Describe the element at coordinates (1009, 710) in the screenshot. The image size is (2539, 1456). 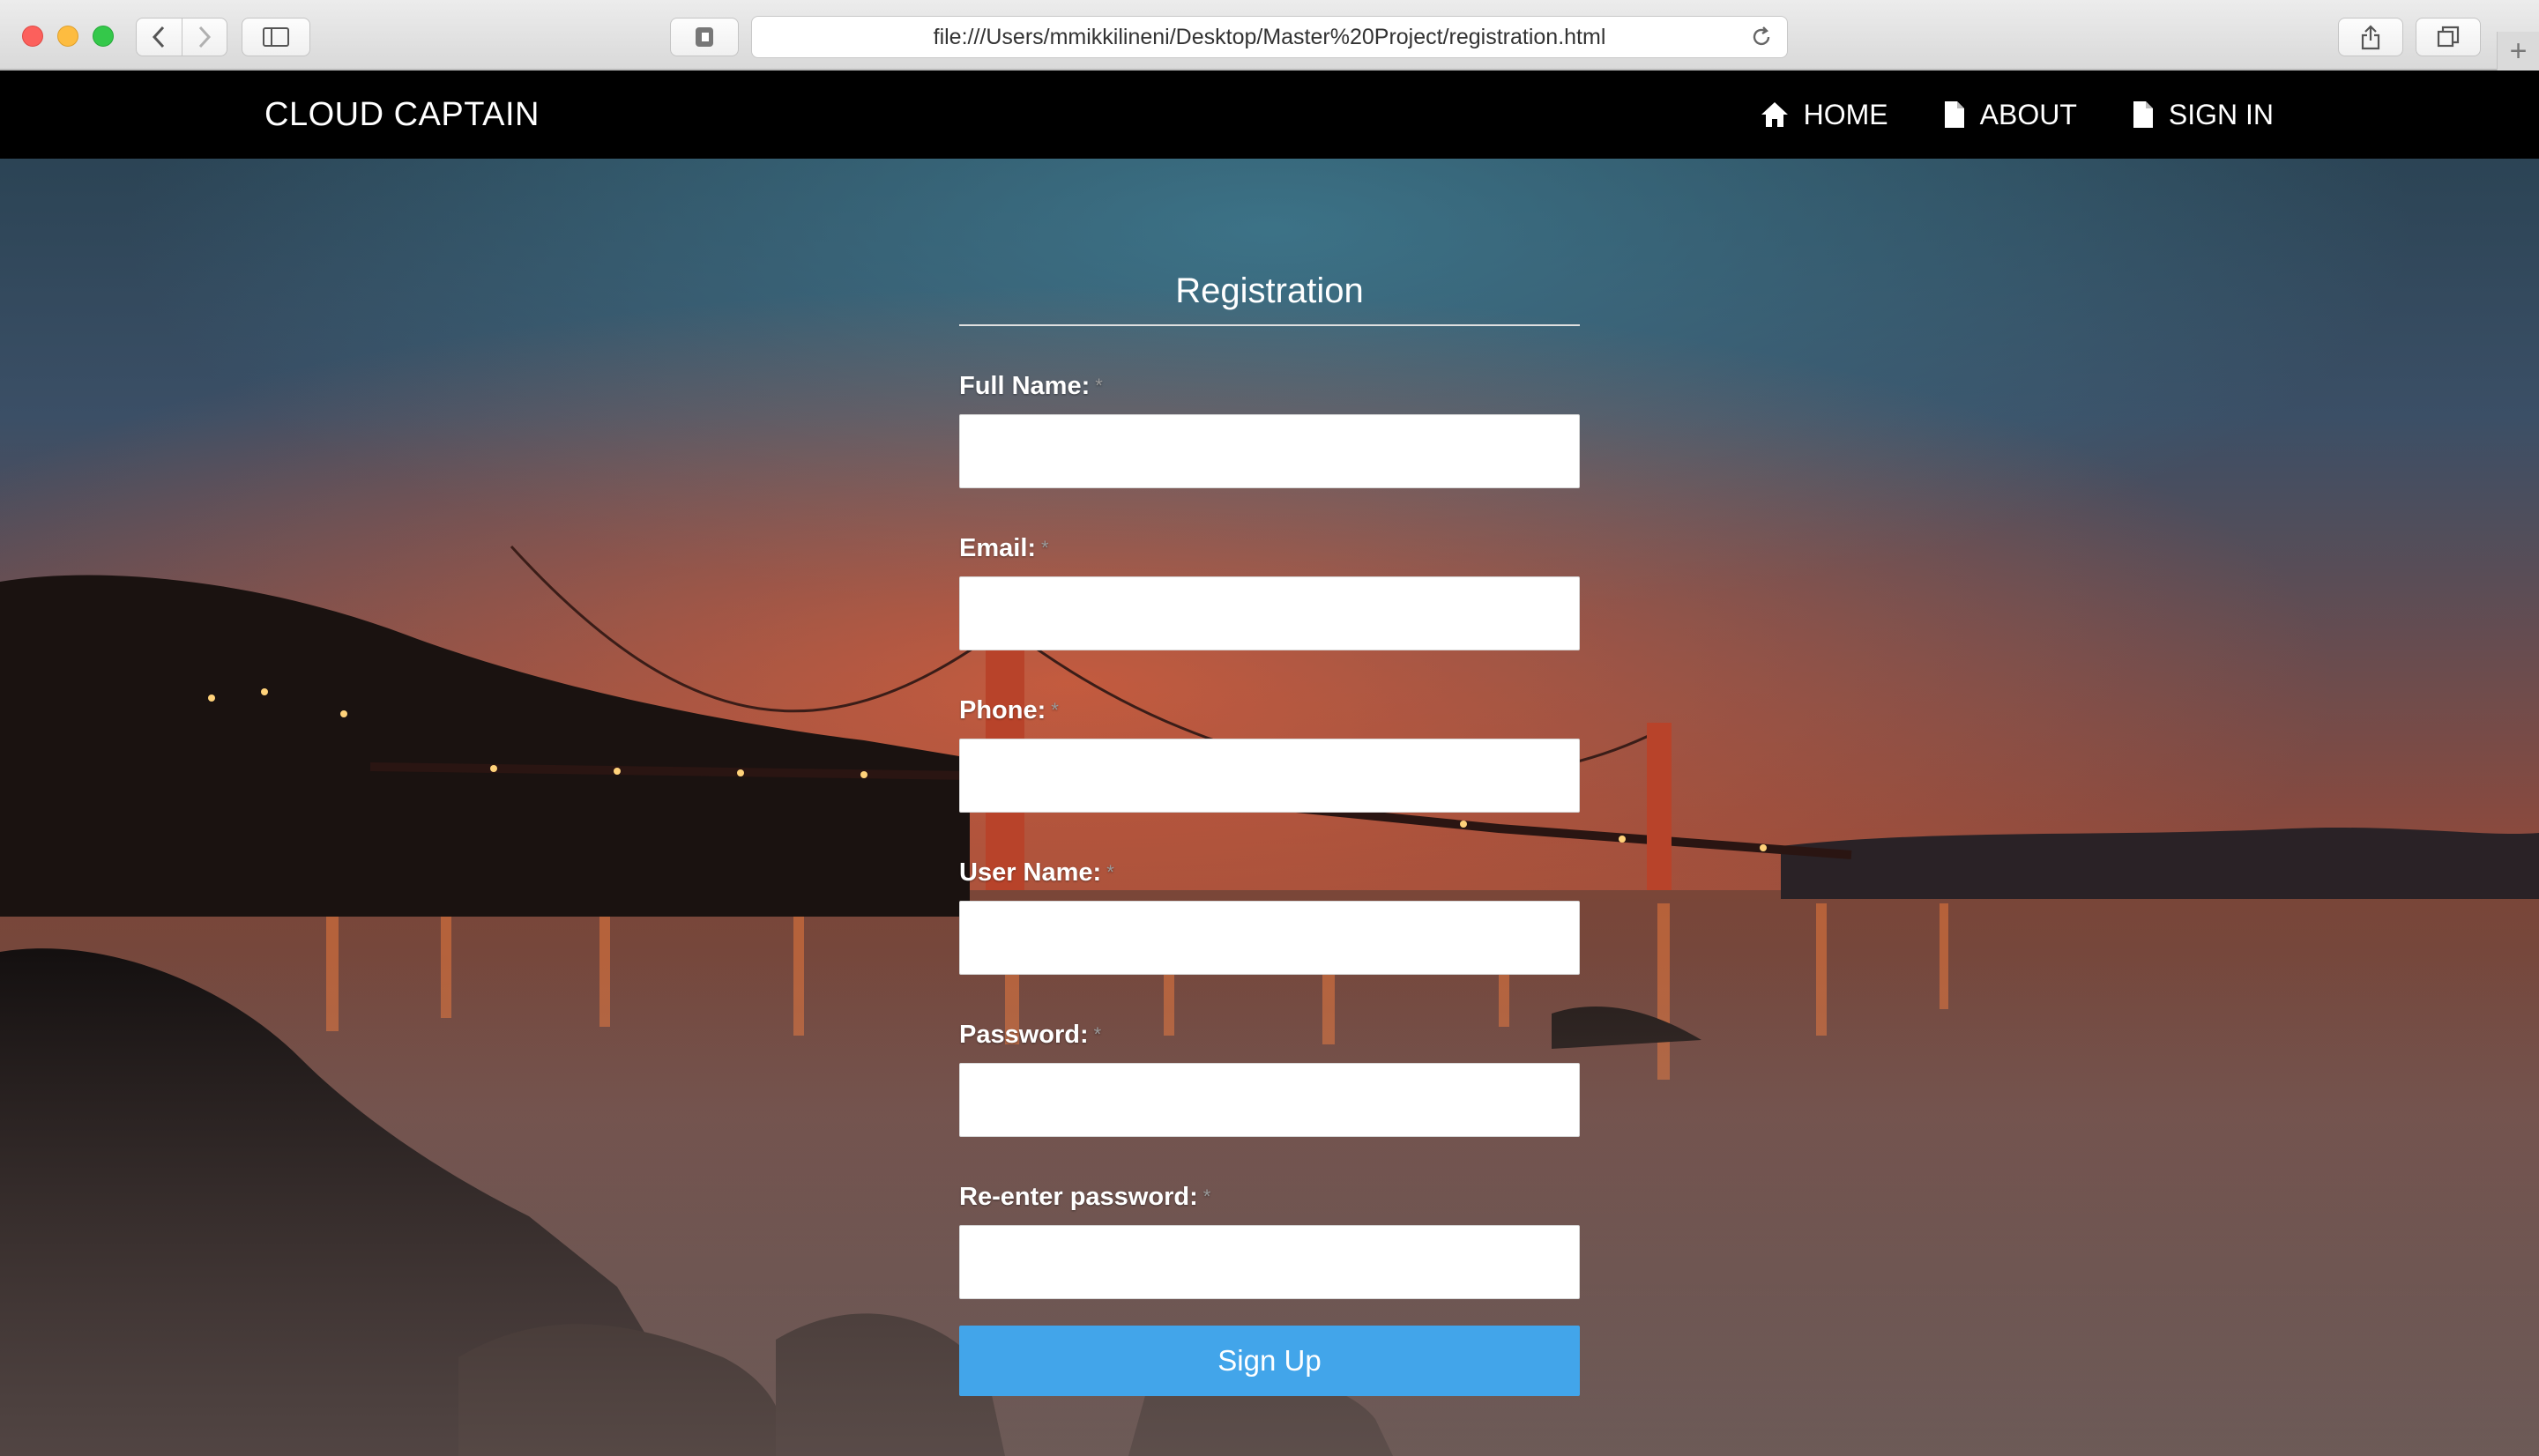
I see `field-label: Phone: *` at that location.